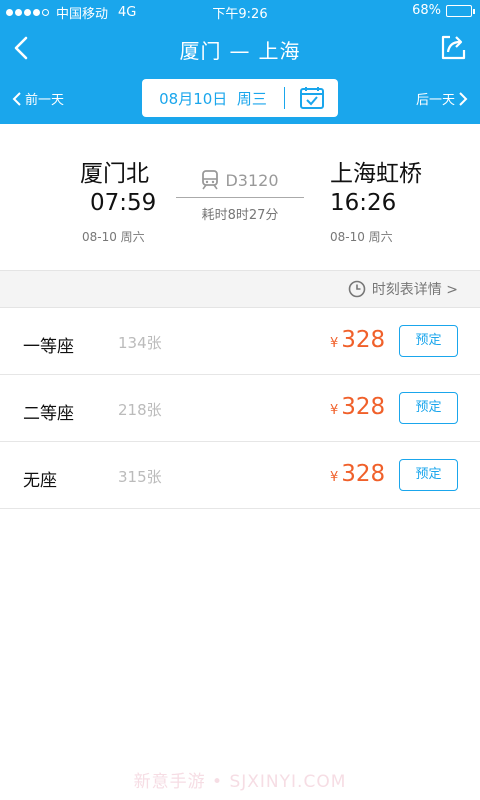 This screenshot has width=480, height=800. Describe the element at coordinates (48, 414) in the screenshot. I see `seat-type: 二等座` at that location.